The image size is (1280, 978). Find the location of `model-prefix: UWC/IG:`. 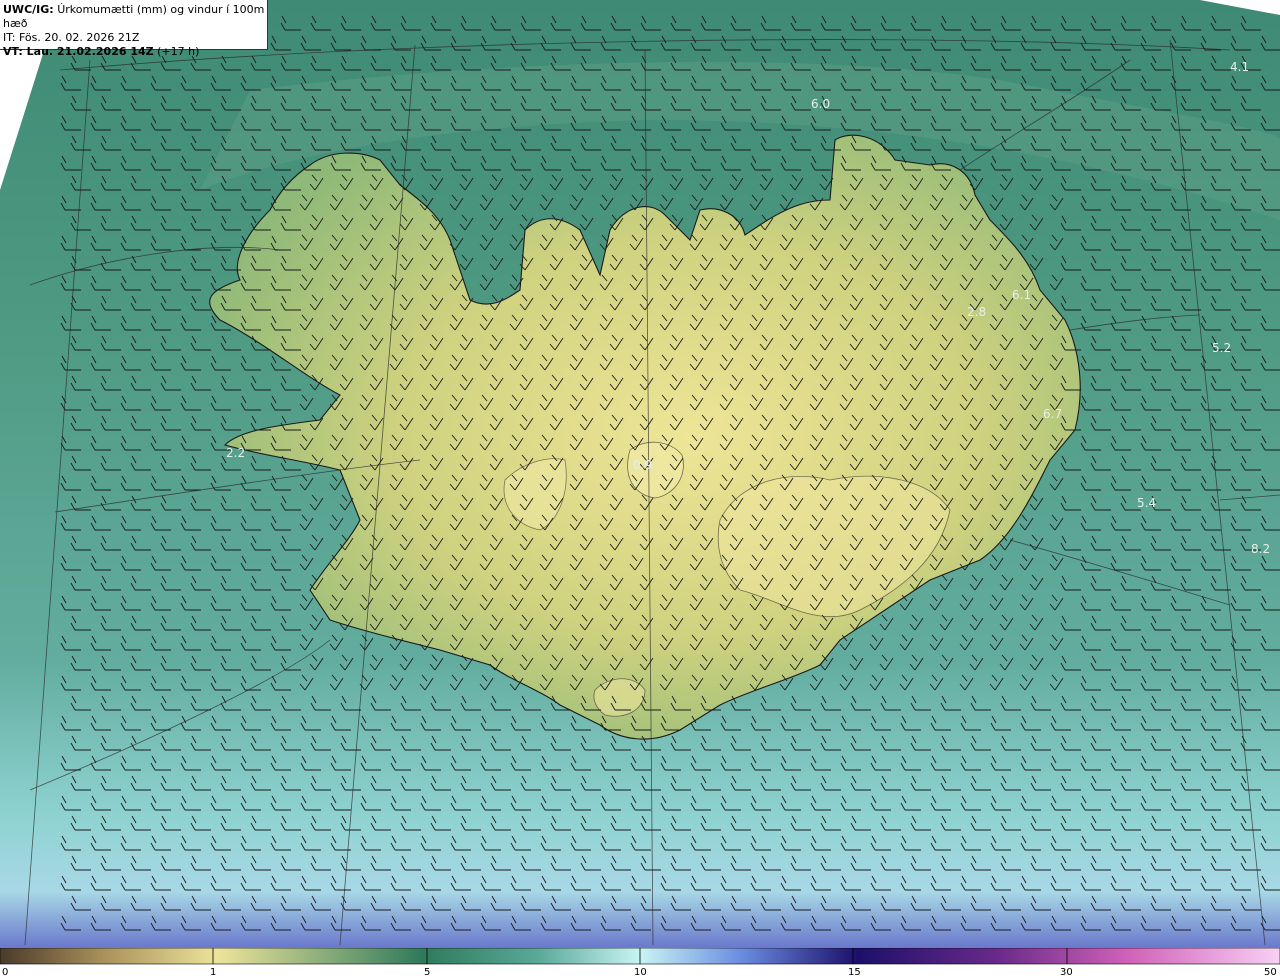

model-prefix: UWC/IG: is located at coordinates (28, 9).